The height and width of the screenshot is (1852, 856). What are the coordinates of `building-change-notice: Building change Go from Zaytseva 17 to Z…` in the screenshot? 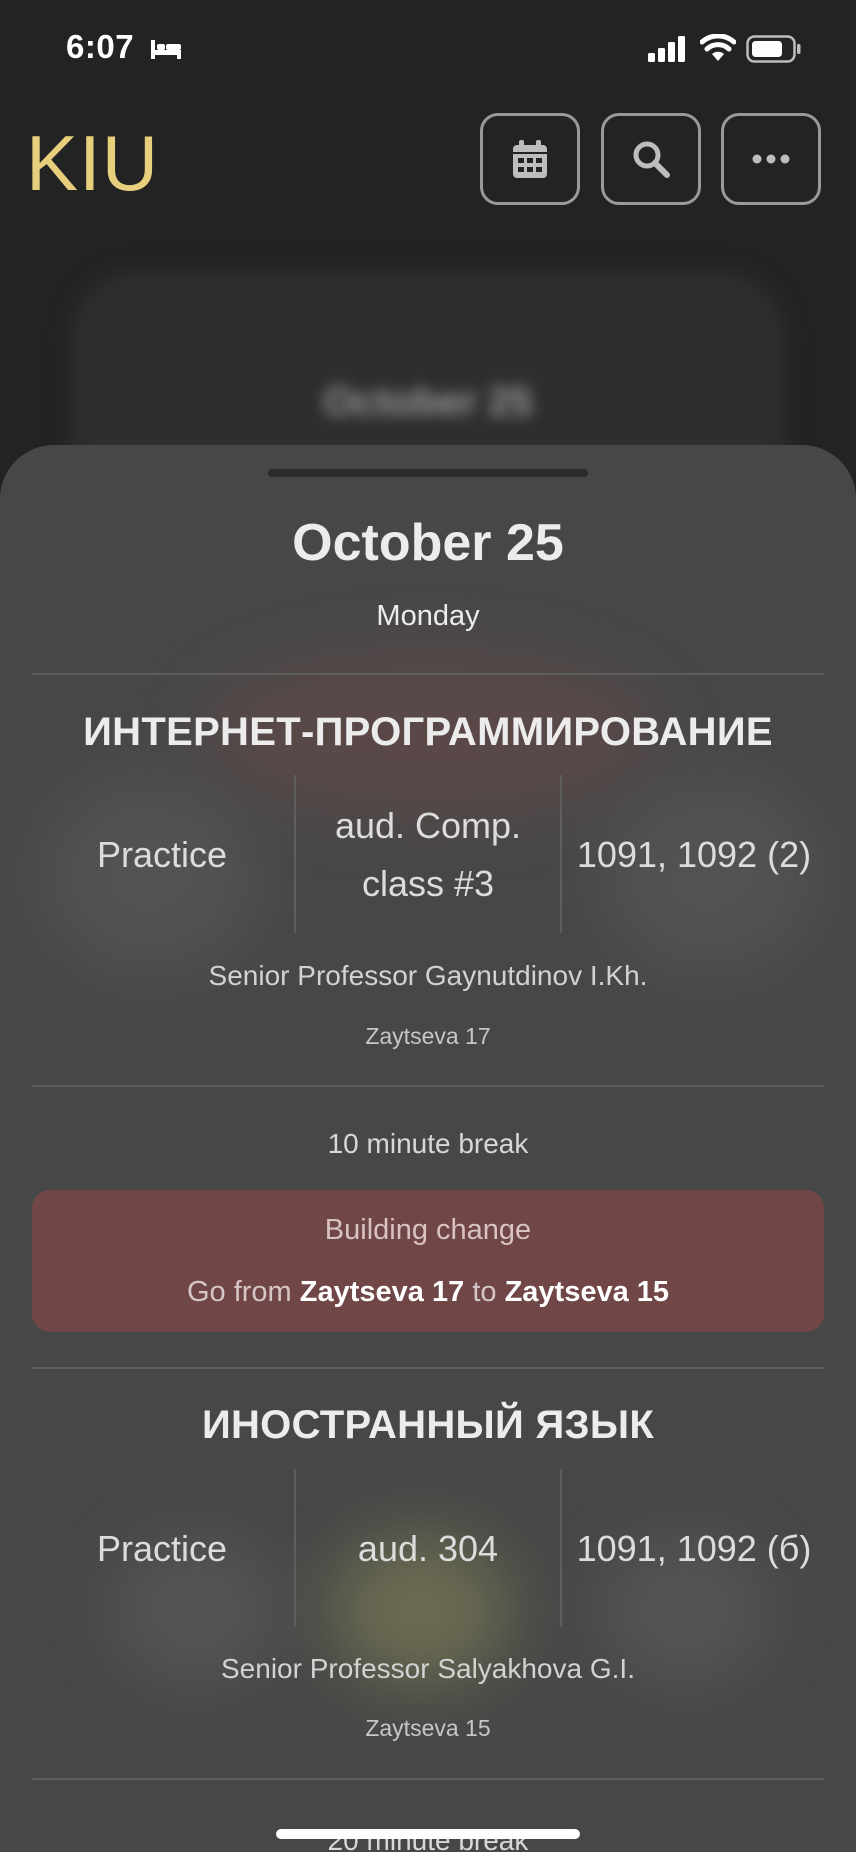 It's located at (428, 1261).